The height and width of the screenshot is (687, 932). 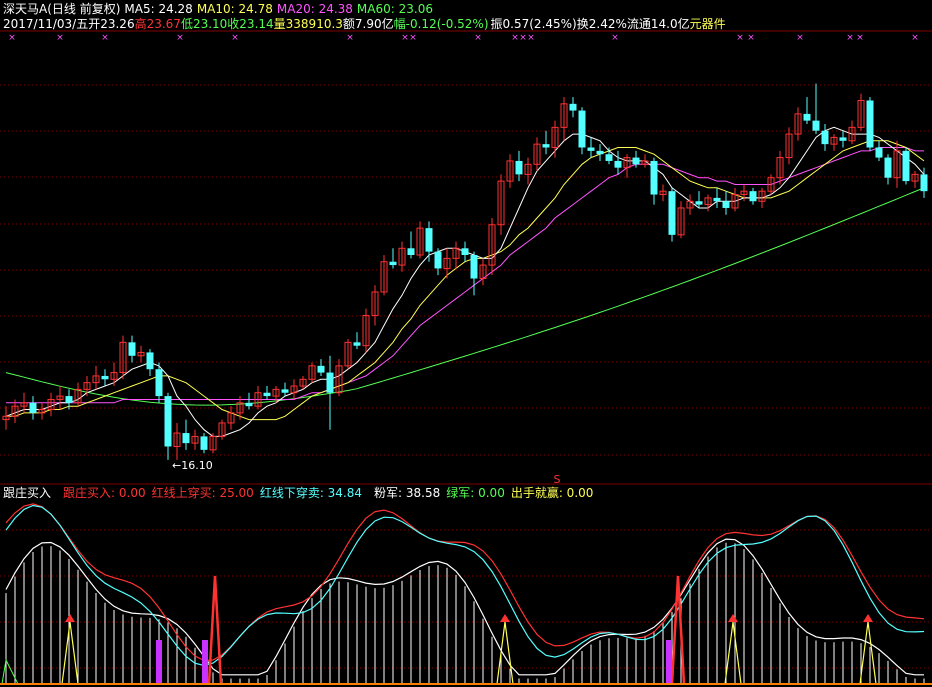 I want to click on red-spike, so click(x=215, y=630).